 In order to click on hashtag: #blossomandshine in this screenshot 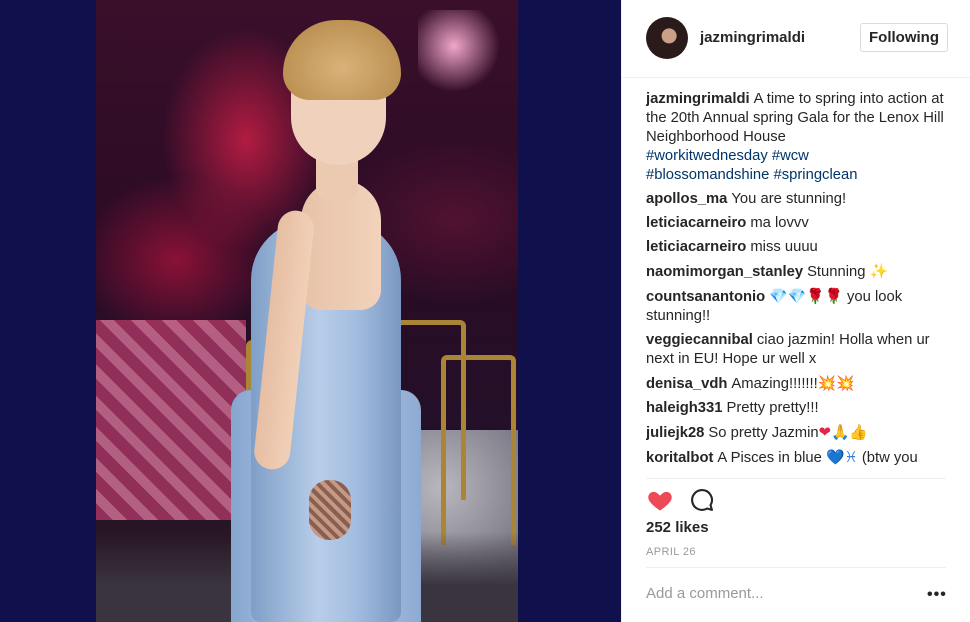, I will do `click(707, 175)`.